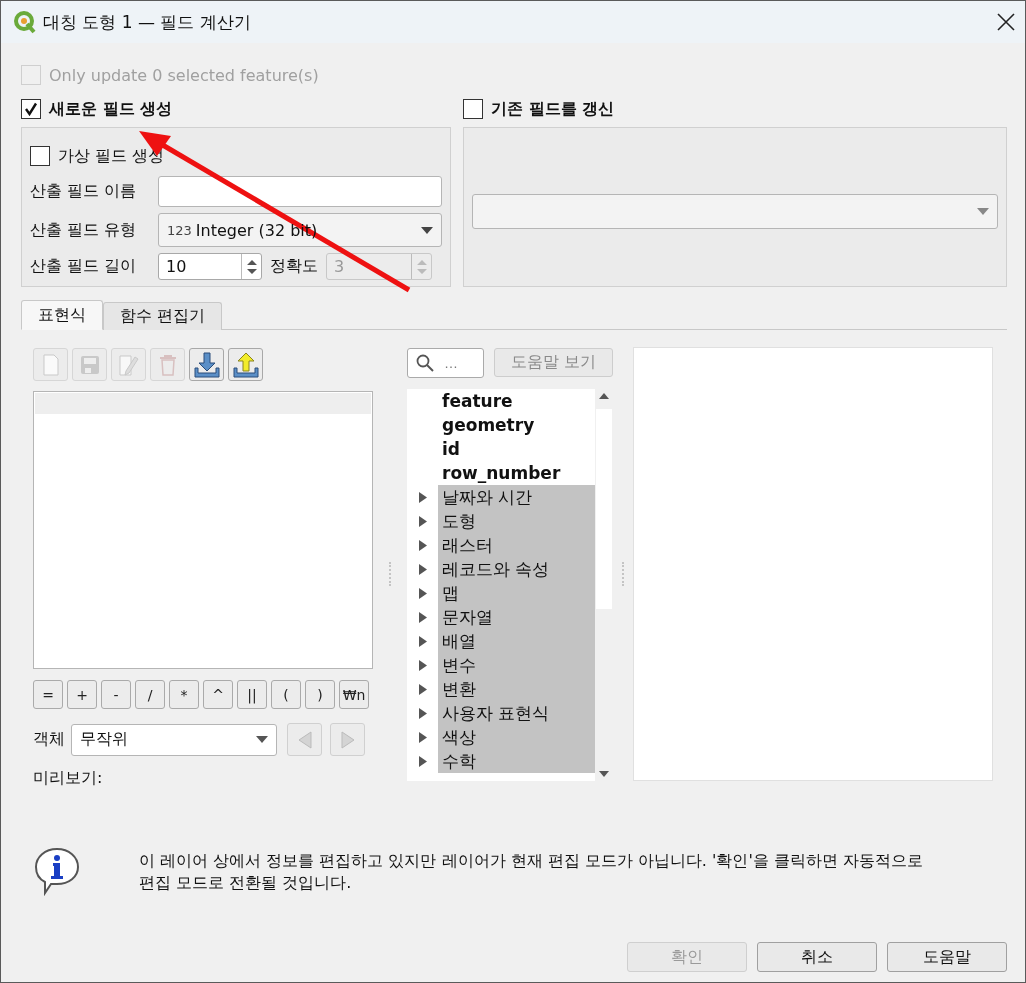 The image size is (1026, 983). Describe the element at coordinates (947, 957) in the screenshot. I see `dialog-button: 도움말` at that location.